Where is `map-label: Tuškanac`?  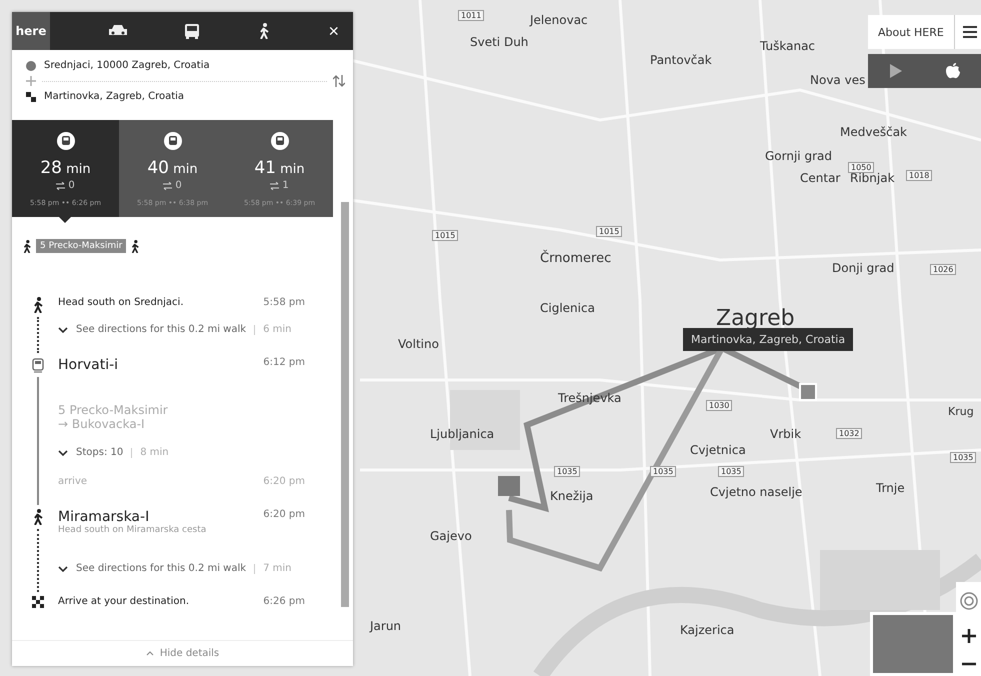 map-label: Tuškanac is located at coordinates (788, 46).